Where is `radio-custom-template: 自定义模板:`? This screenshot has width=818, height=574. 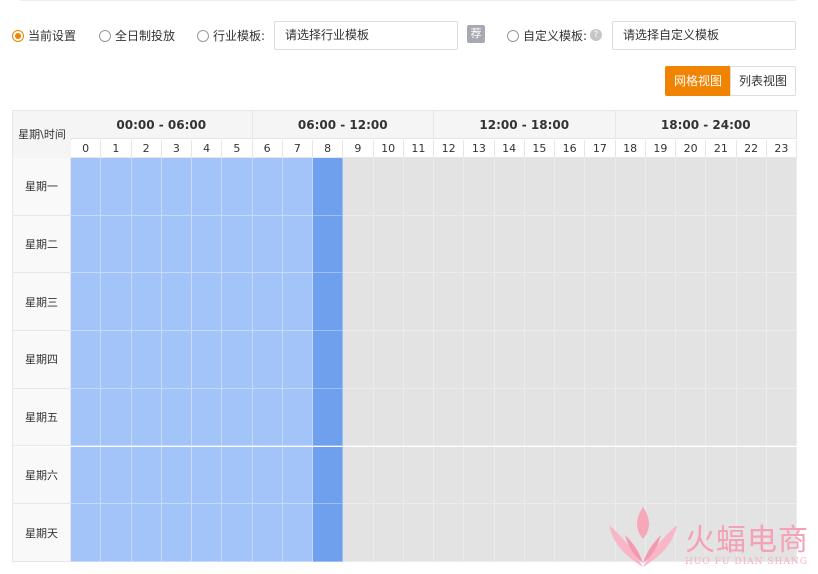
radio-custom-template: 自定义模板: is located at coordinates (547, 35).